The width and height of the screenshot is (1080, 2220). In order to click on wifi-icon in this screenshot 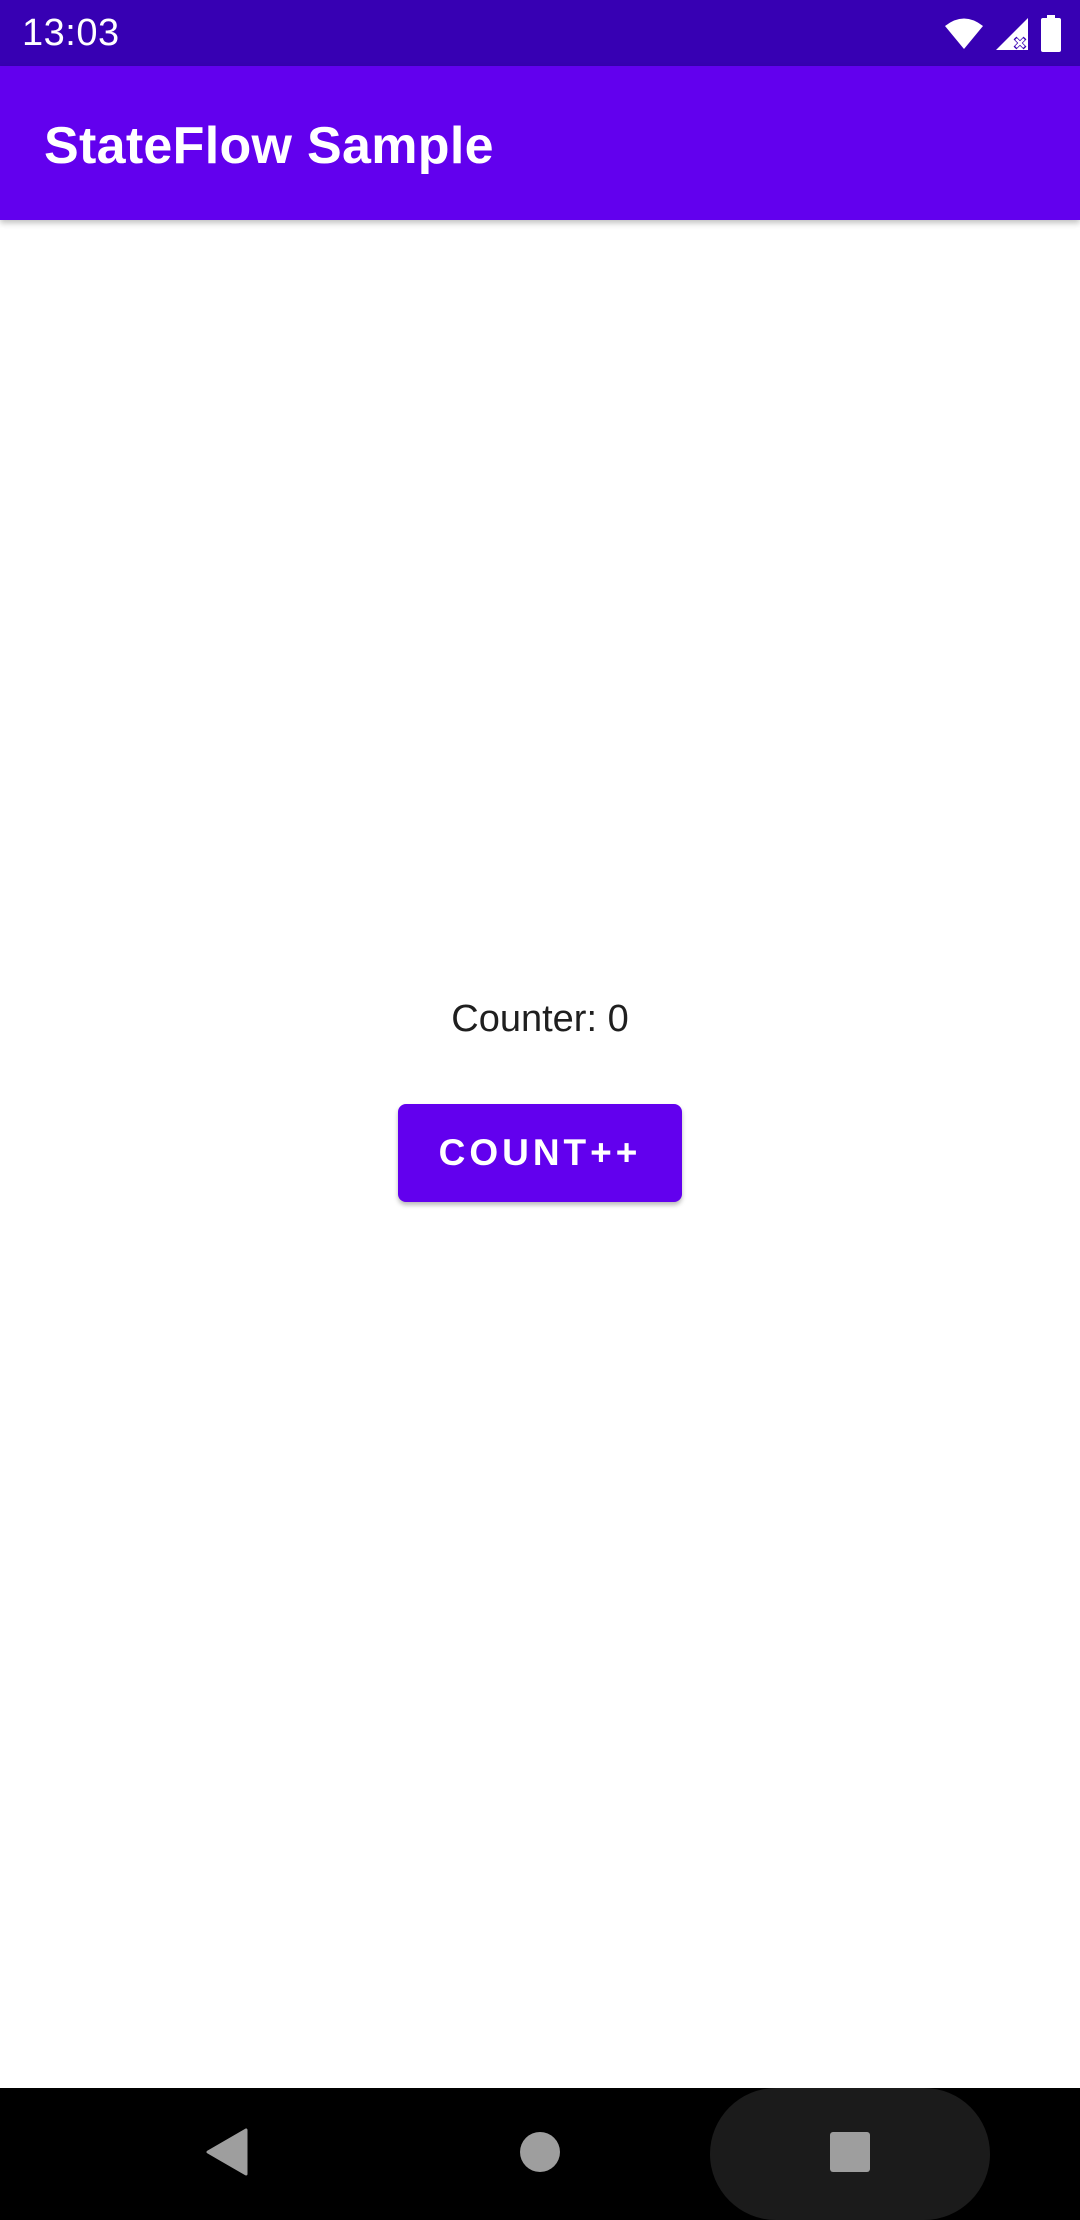, I will do `click(964, 34)`.